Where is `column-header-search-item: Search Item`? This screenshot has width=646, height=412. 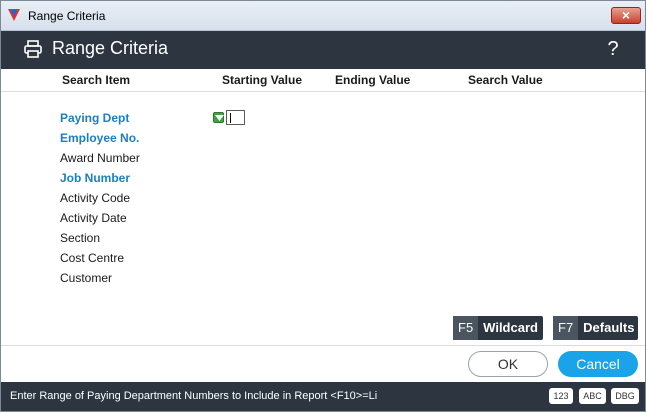 column-header-search-item: Search Item is located at coordinates (96, 80).